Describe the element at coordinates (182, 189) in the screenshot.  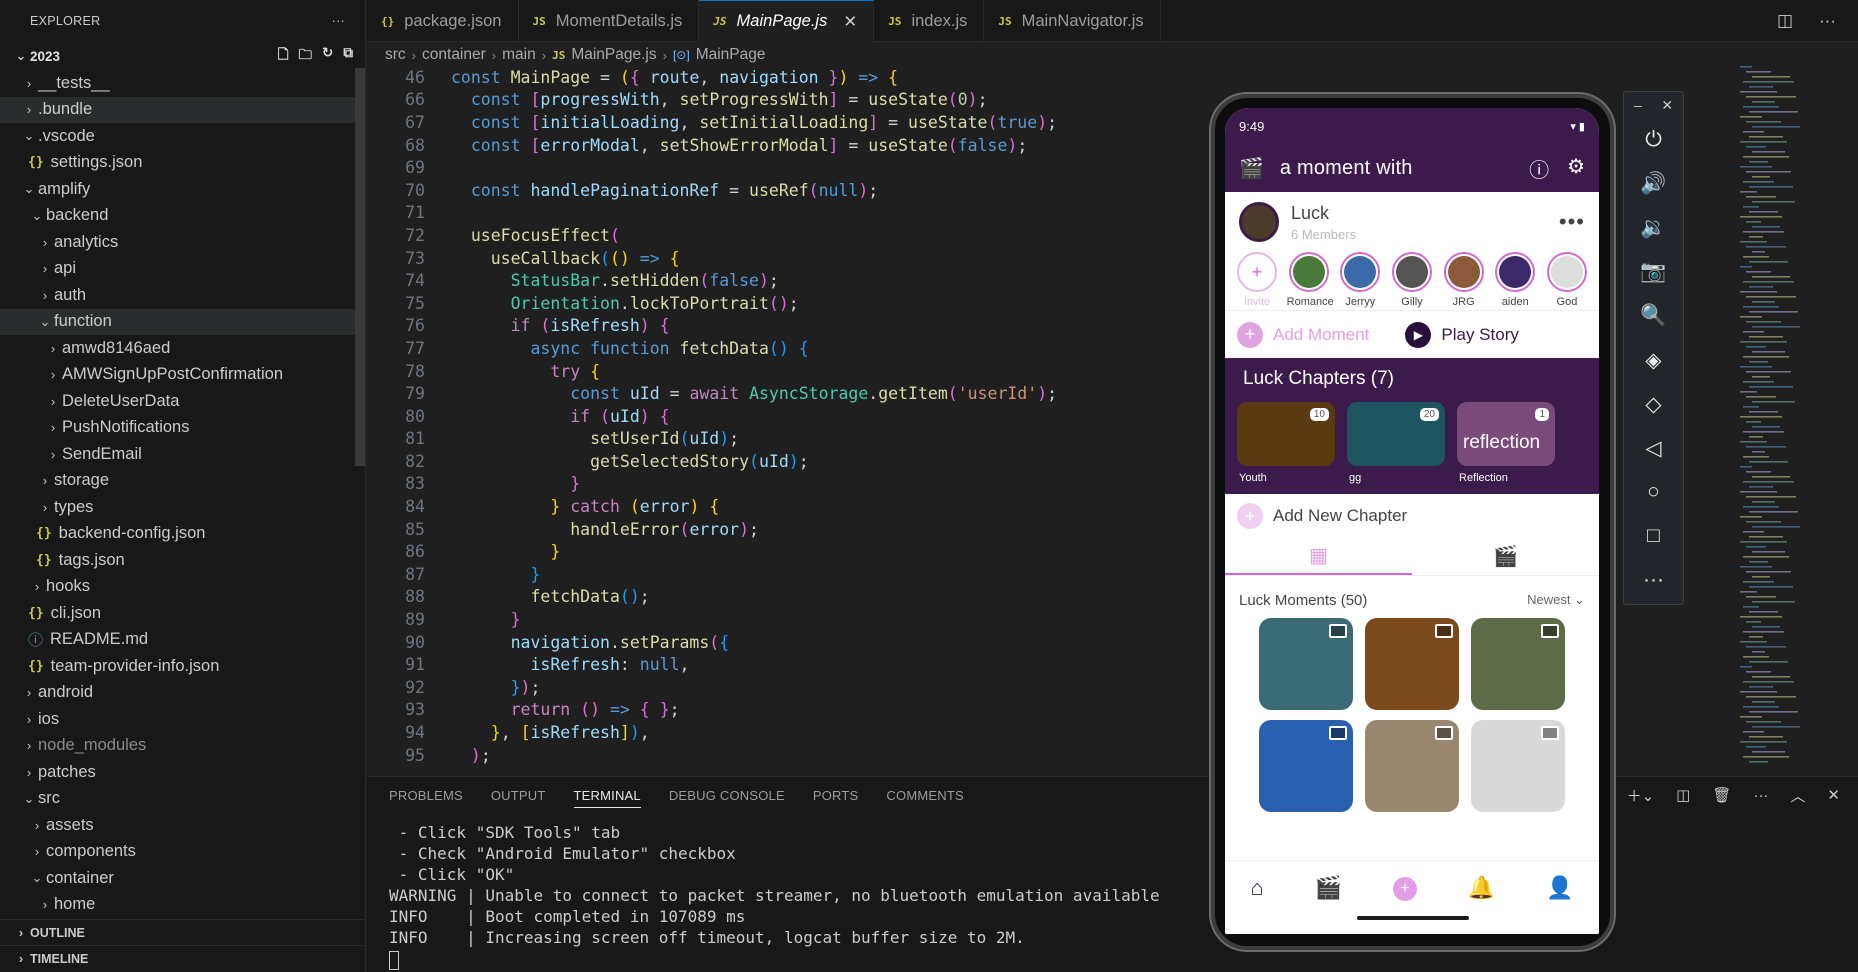
I see `tree-item: ⌄ amplify` at that location.